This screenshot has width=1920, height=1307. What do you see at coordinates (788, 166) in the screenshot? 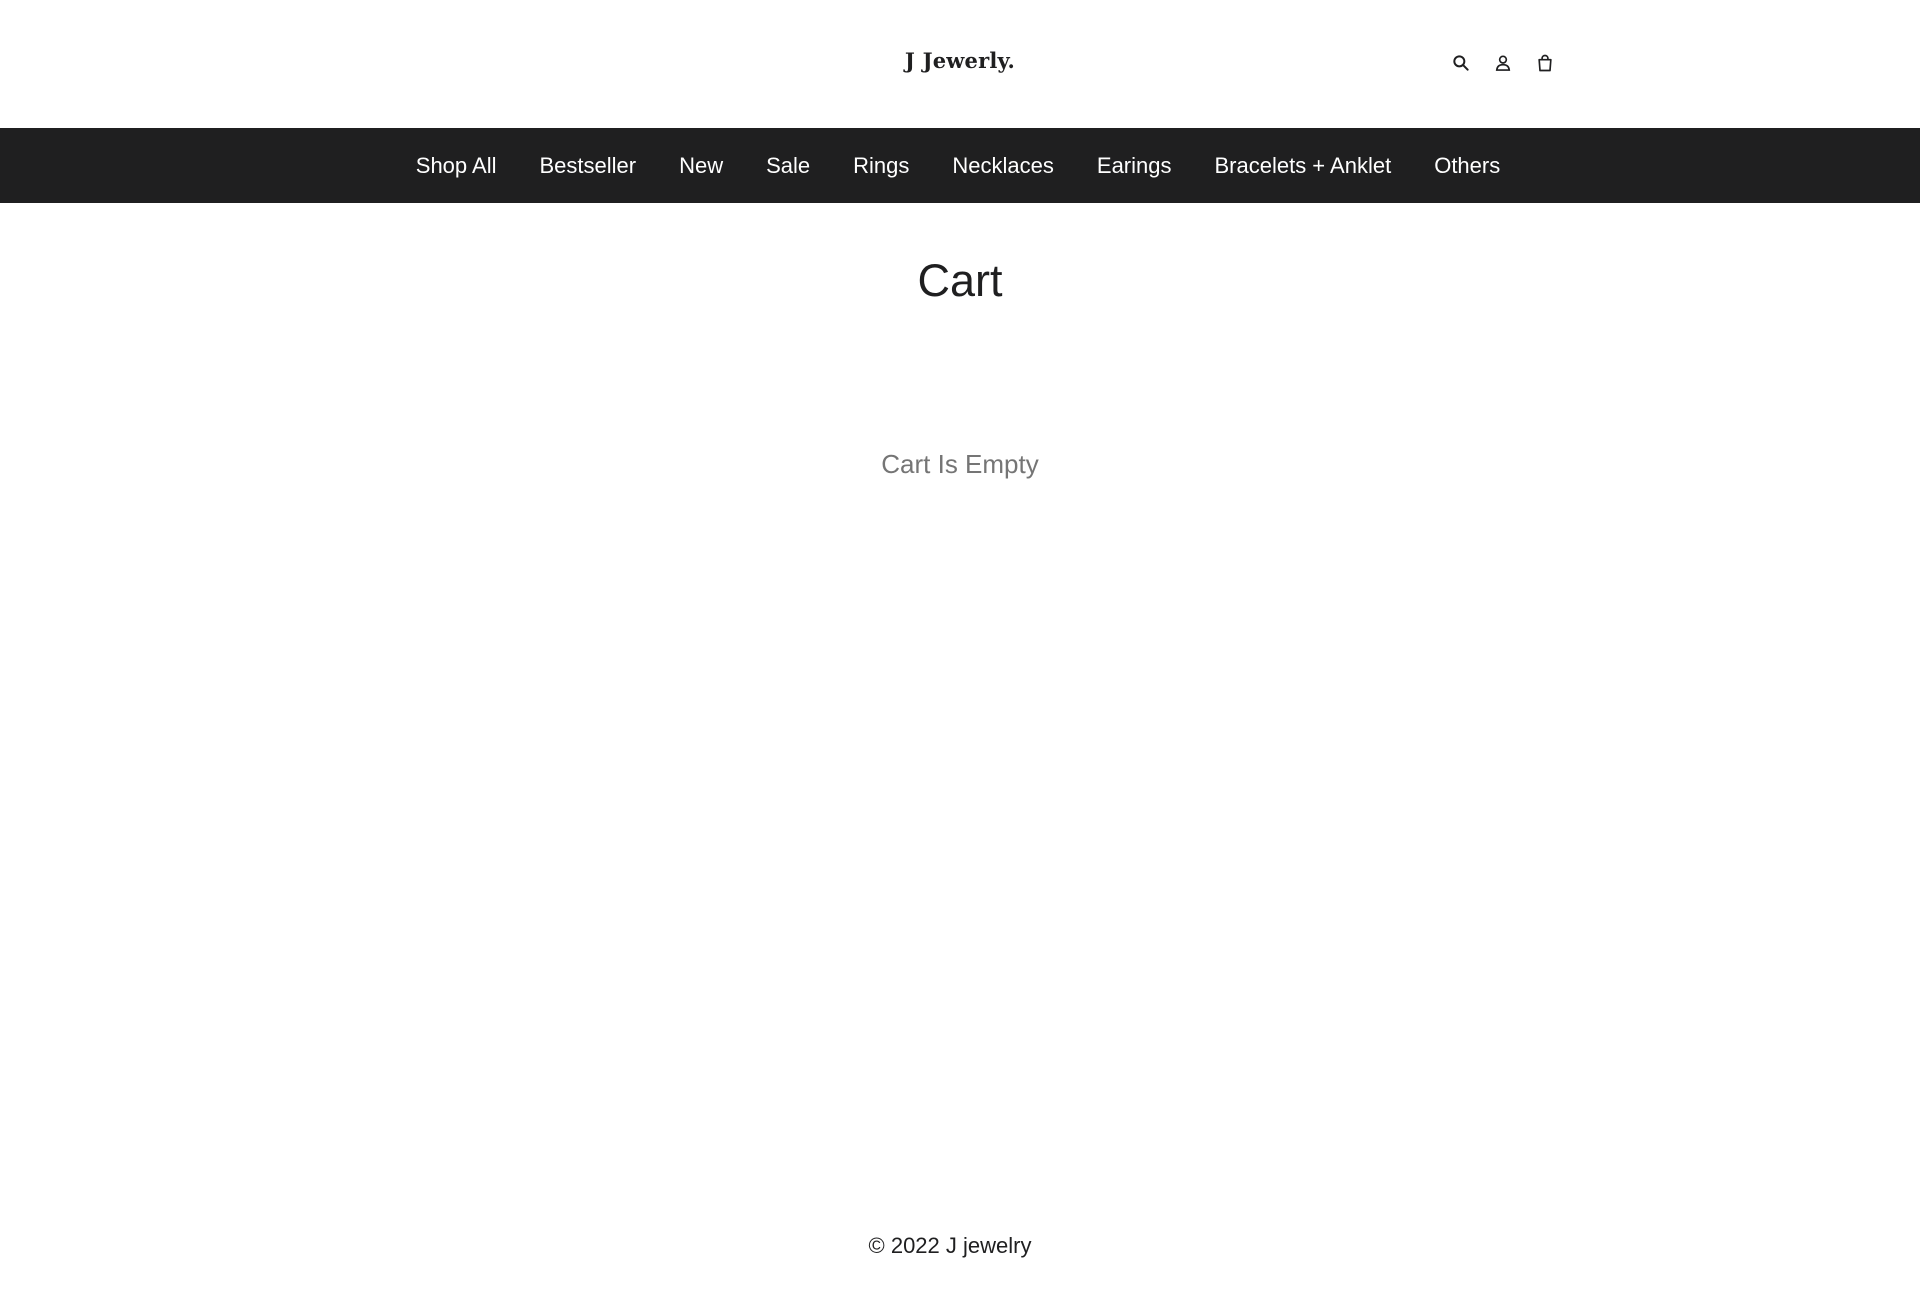
I see `nav-item-sale: Sale` at bounding box center [788, 166].